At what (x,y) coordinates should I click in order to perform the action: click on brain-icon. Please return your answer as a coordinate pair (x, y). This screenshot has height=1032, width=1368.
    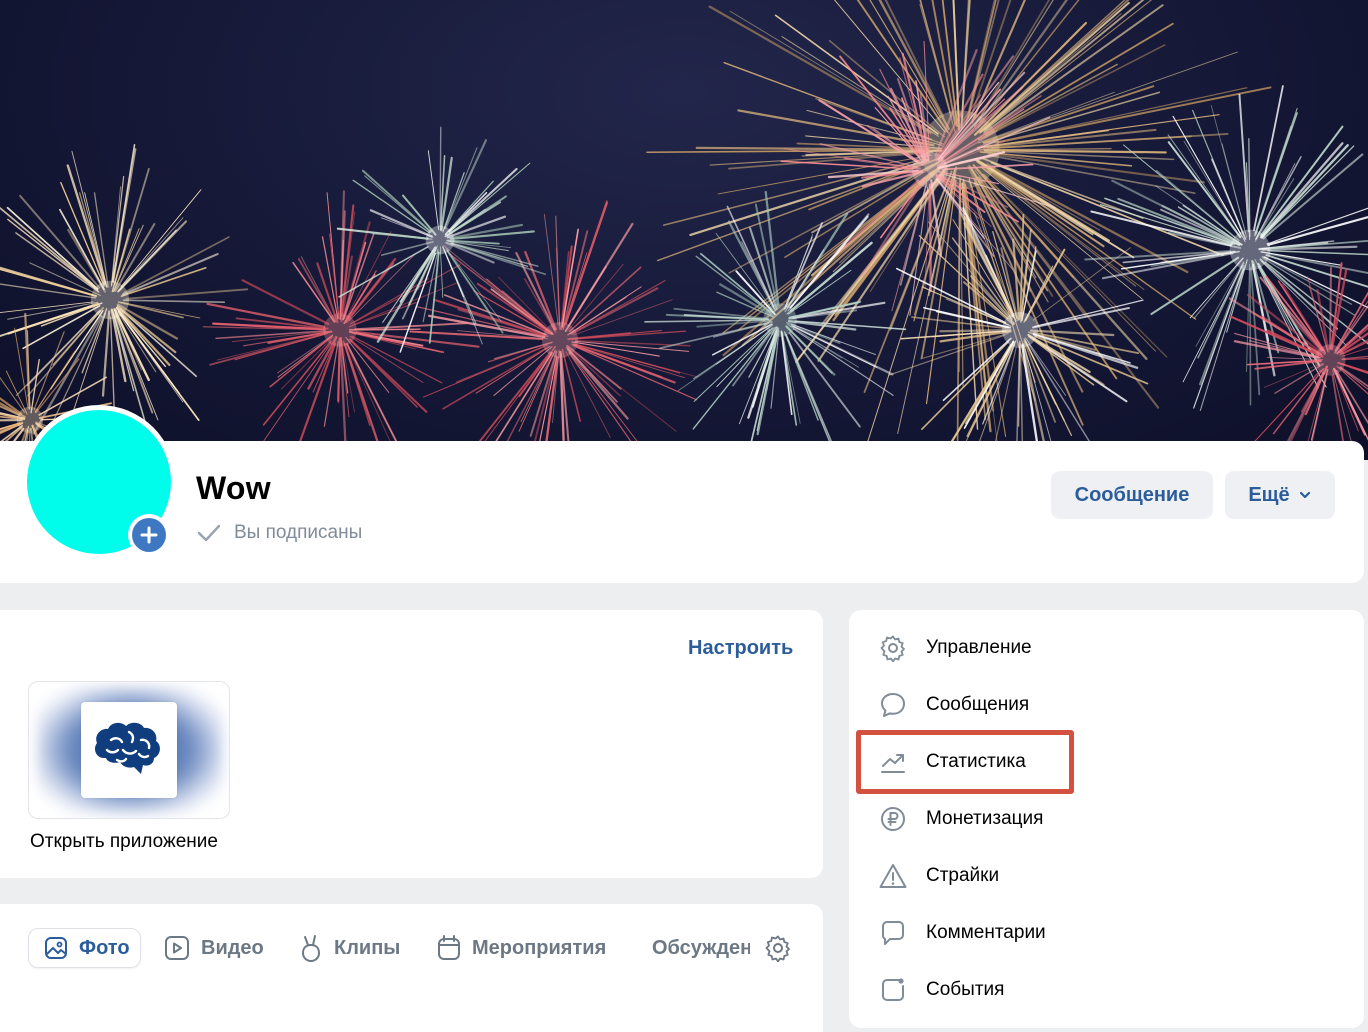
    Looking at the image, I should click on (127, 748).